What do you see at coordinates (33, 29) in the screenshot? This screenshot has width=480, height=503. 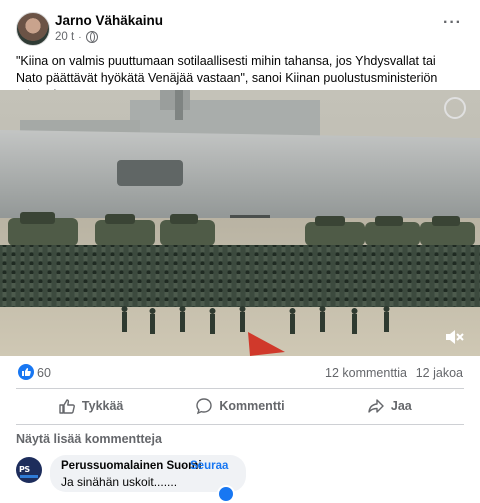 I see `author-avatar` at bounding box center [33, 29].